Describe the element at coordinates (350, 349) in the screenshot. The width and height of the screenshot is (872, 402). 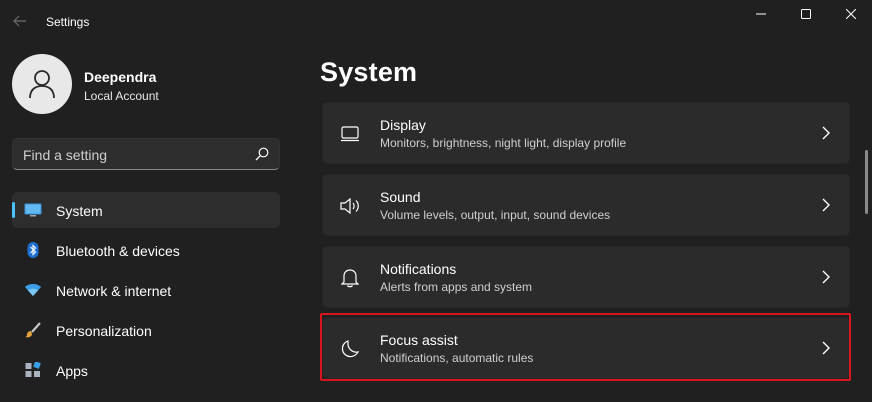
I see `moon-icon` at that location.